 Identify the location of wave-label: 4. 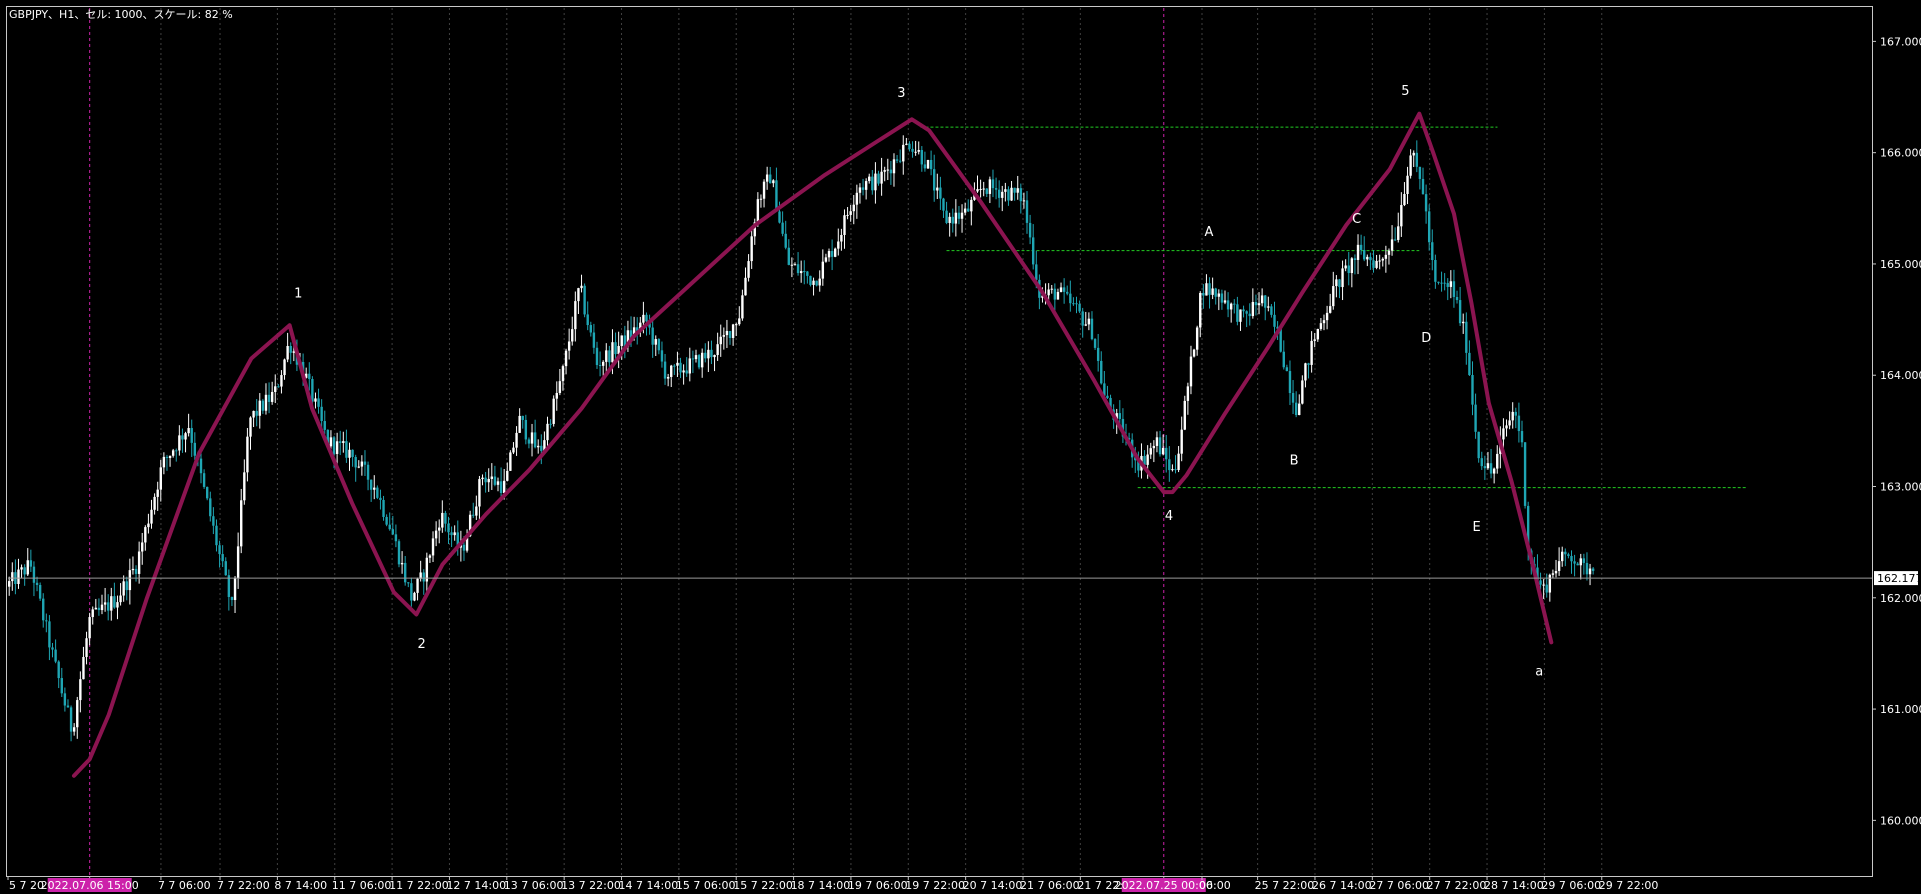
(1169, 516).